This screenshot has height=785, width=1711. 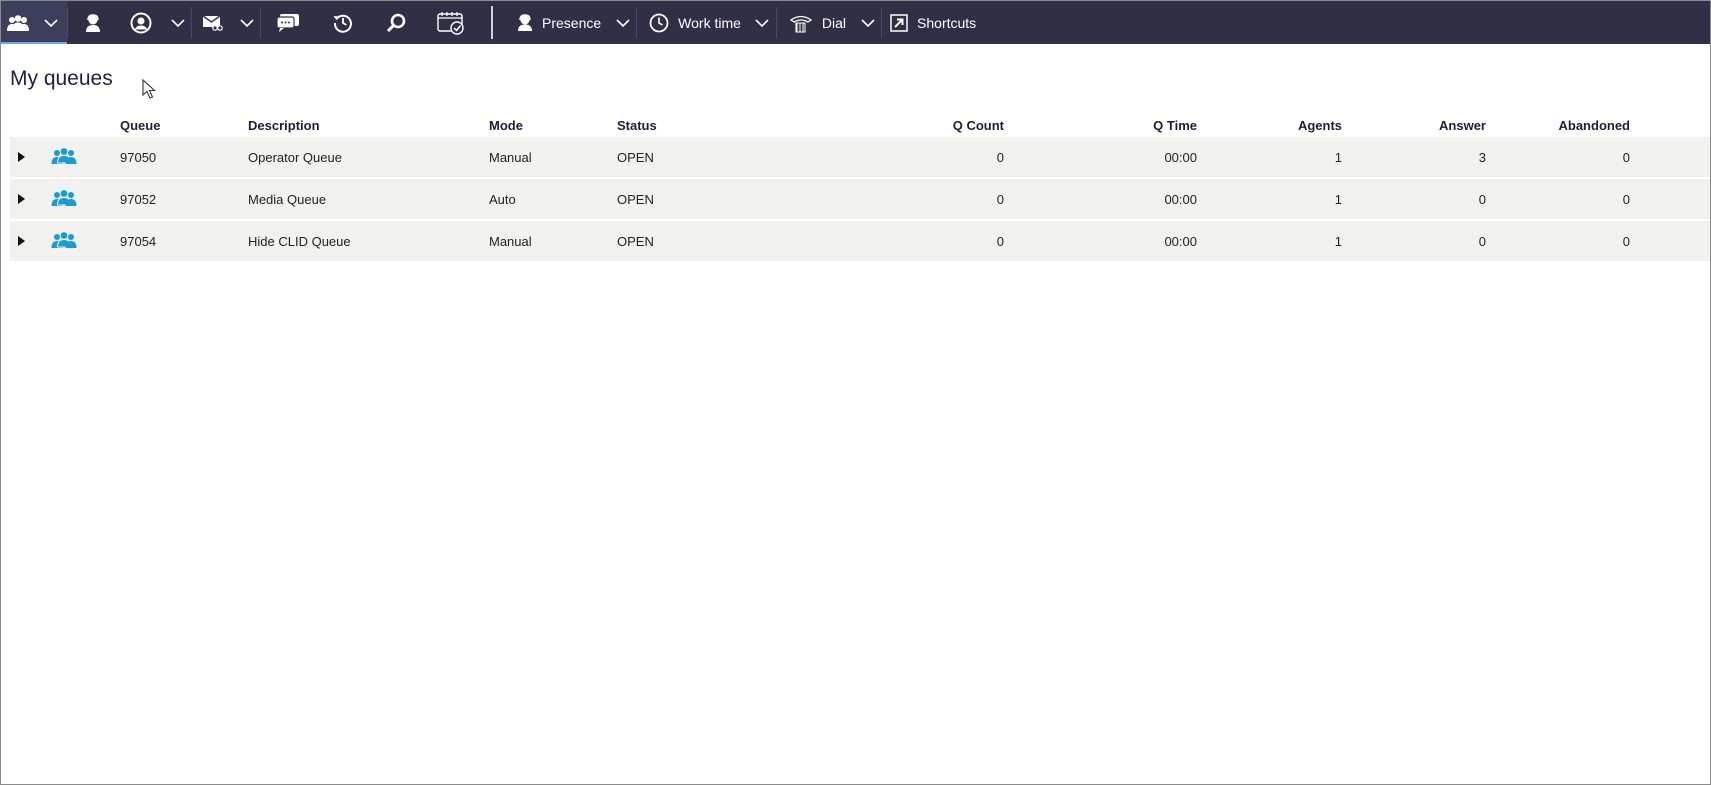 I want to click on voicemail-icon, so click(x=212, y=22).